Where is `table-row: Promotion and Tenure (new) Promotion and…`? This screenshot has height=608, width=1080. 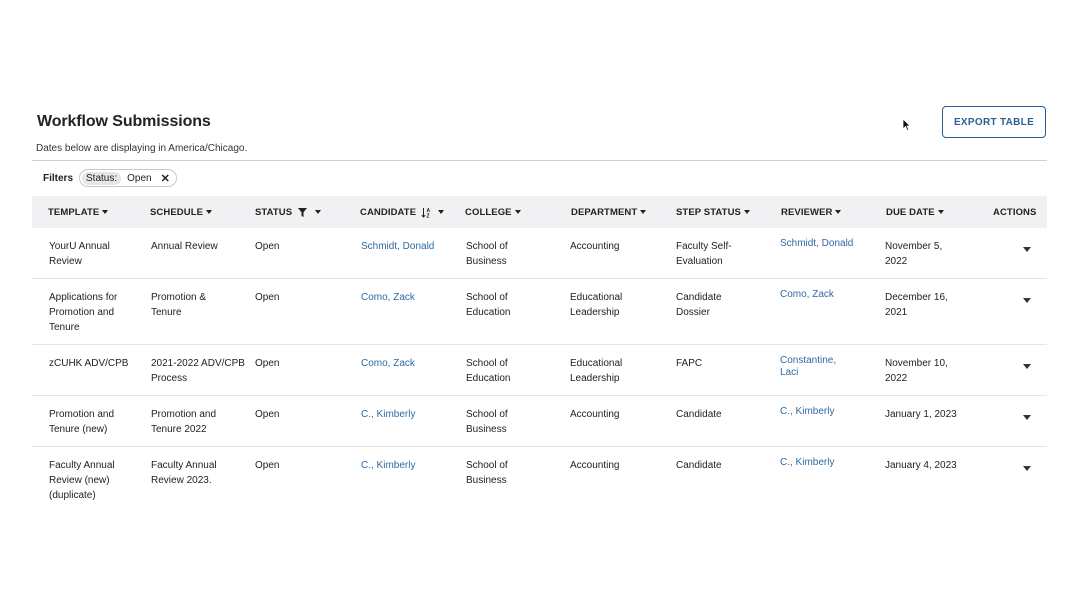 table-row: Promotion and Tenure (new) Promotion and… is located at coordinates (539, 421).